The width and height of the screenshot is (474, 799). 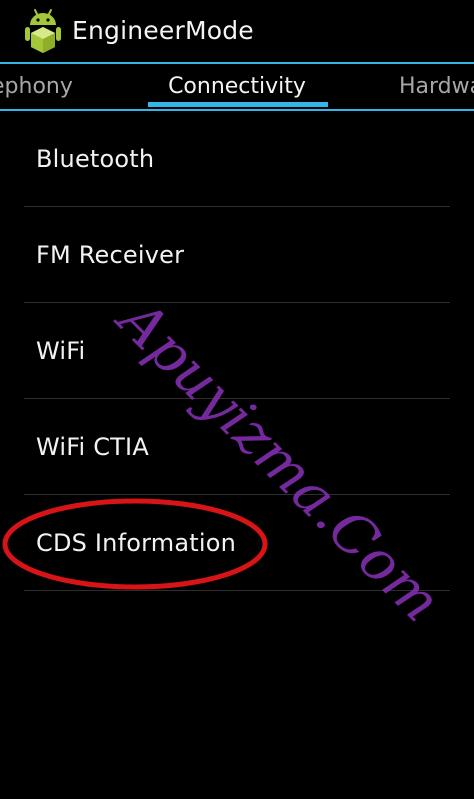 I want to click on android-robot-icon, so click(x=43, y=31).